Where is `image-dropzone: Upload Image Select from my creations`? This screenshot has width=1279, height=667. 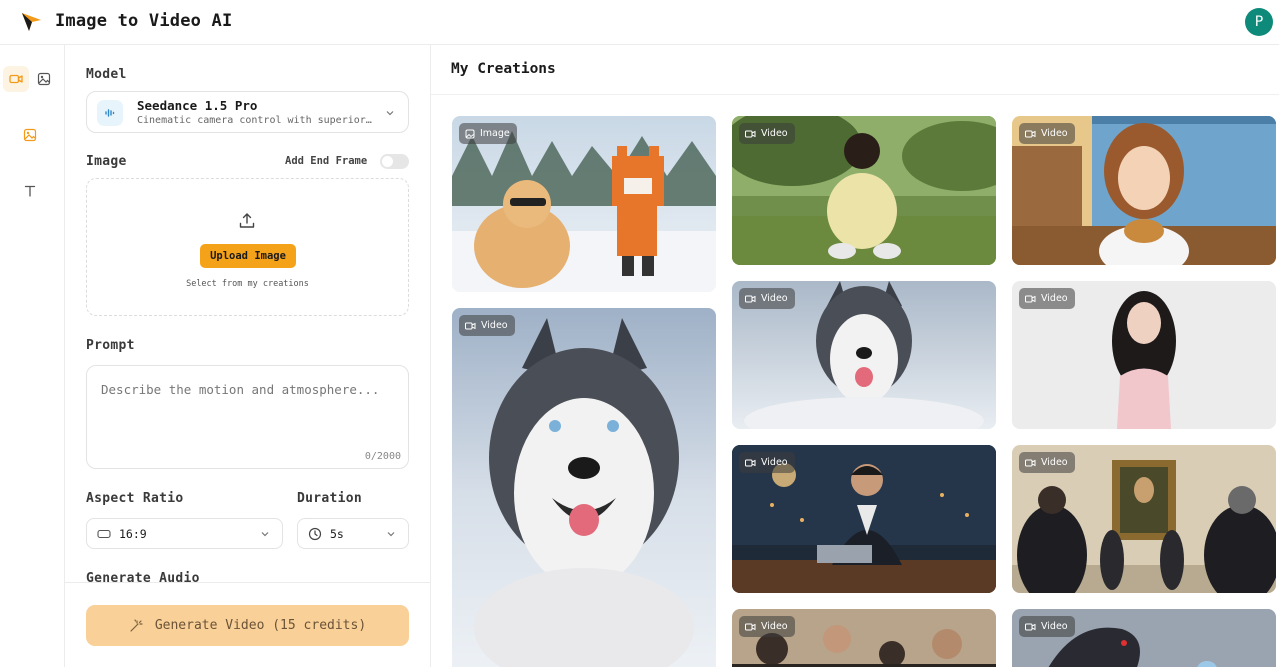 image-dropzone: Upload Image Select from my creations is located at coordinates (247, 247).